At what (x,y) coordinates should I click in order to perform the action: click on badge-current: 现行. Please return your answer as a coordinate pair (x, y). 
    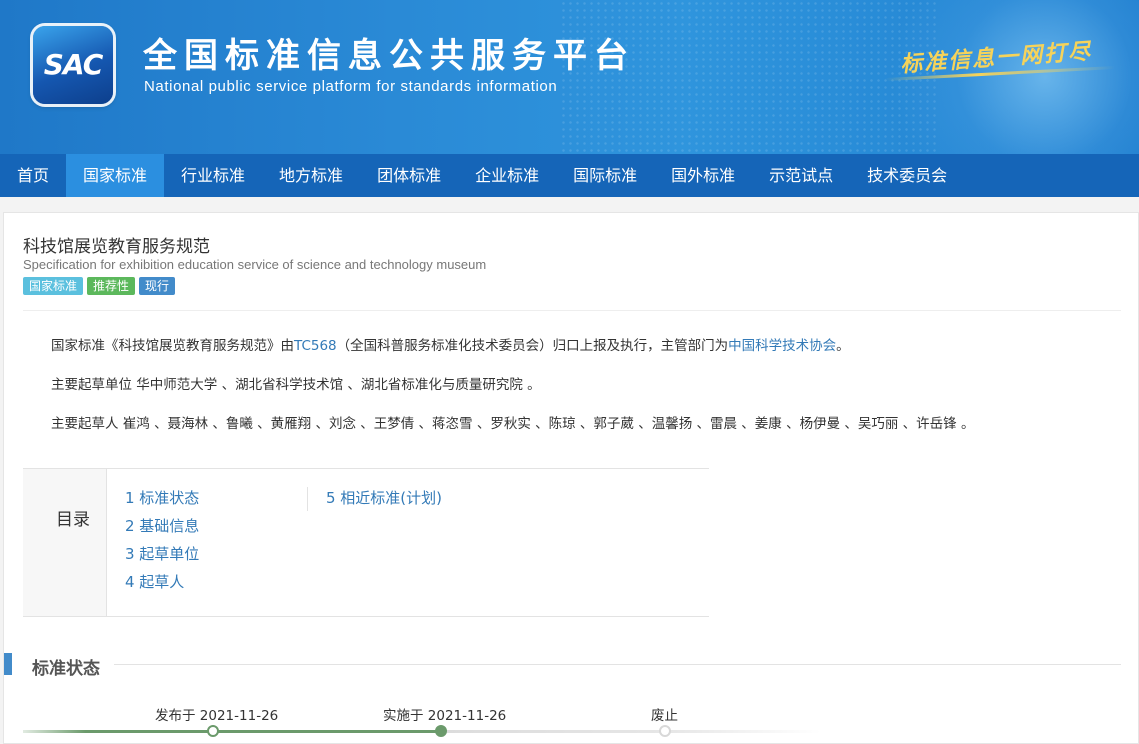
    Looking at the image, I should click on (157, 286).